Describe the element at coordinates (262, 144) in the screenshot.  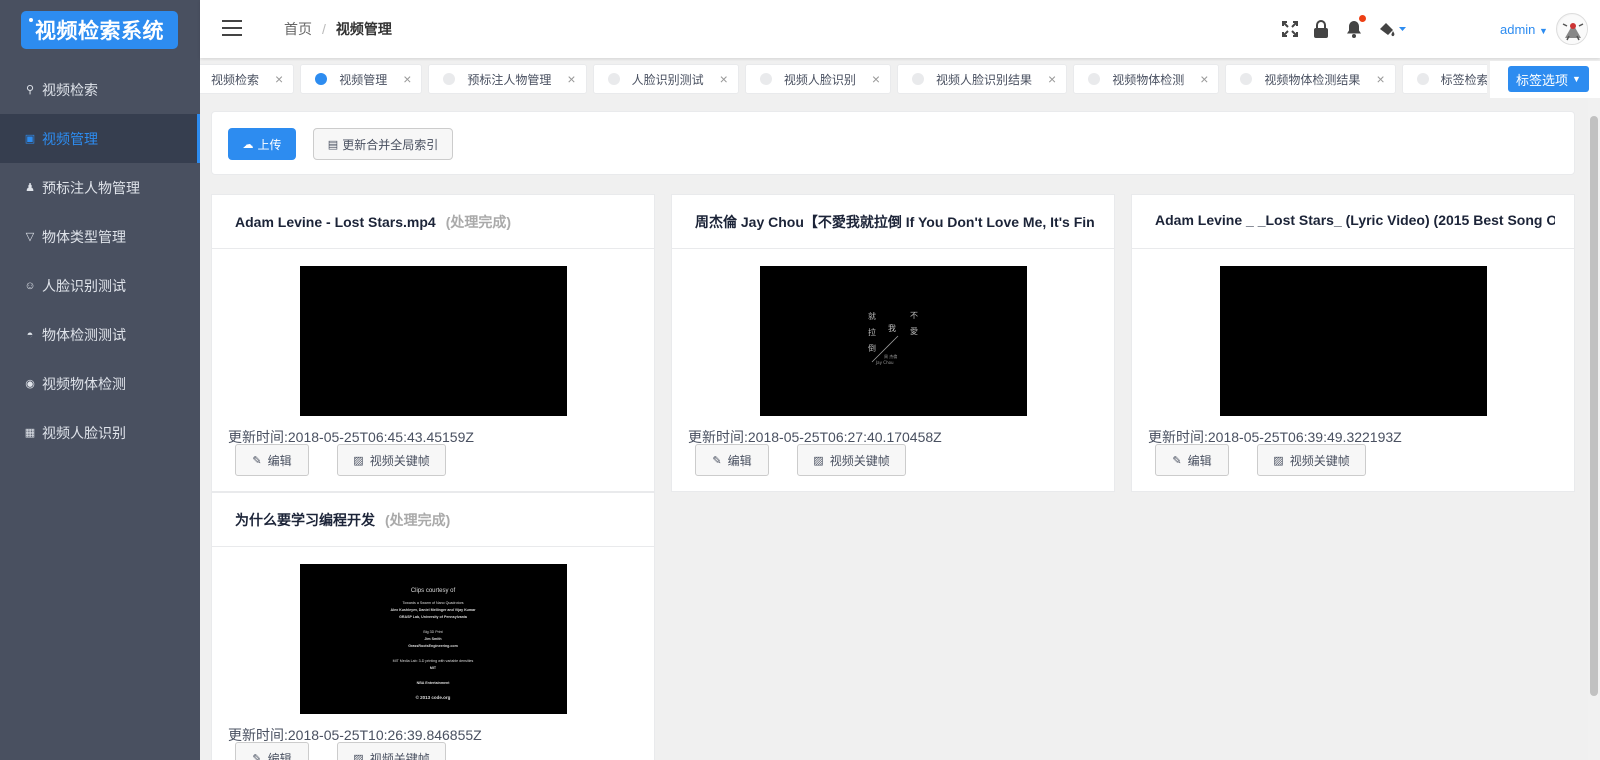
I see `upload-button: ☁ 上传` at that location.